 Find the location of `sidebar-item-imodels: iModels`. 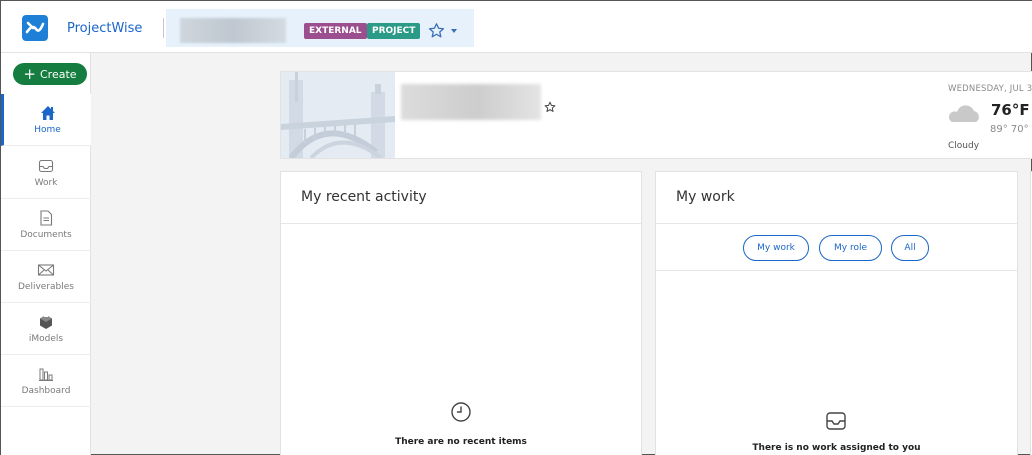

sidebar-item-imodels: iModels is located at coordinates (46, 329).